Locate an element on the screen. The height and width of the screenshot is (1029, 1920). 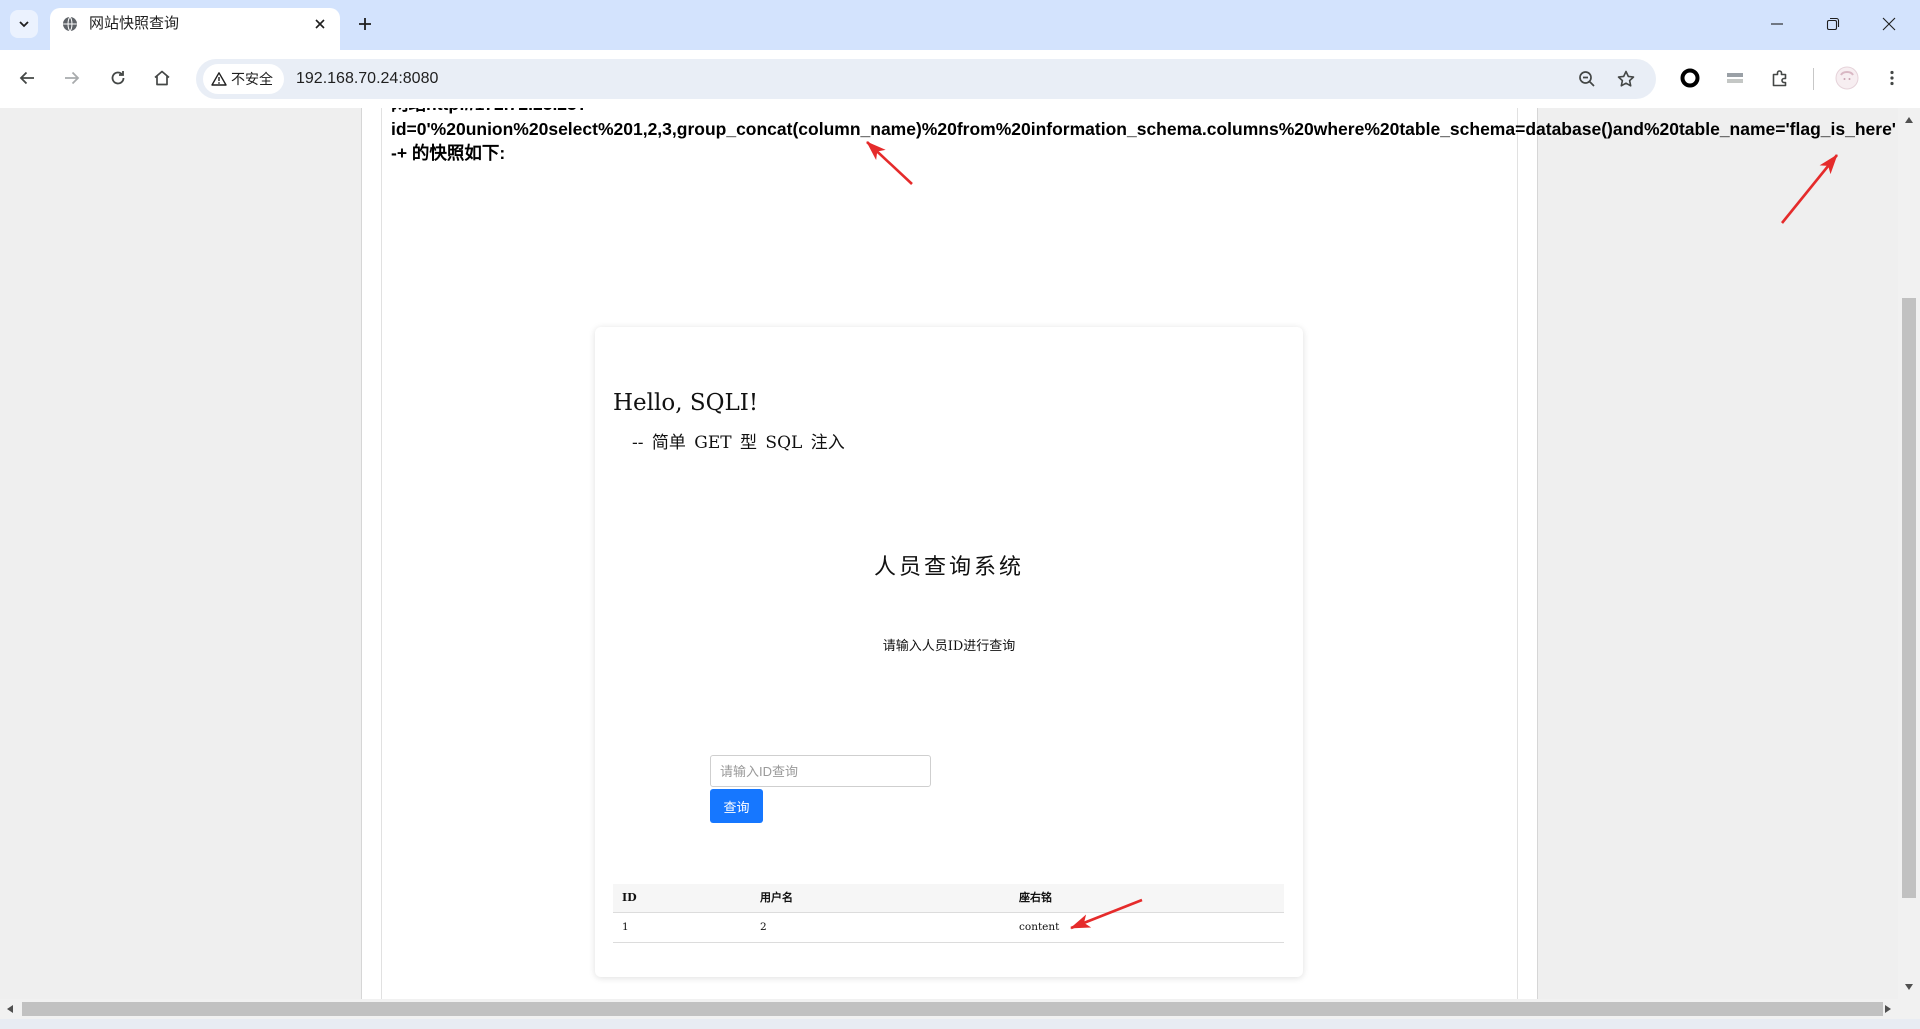
scroll-up-arrow-icon is located at coordinates (1909, 120).